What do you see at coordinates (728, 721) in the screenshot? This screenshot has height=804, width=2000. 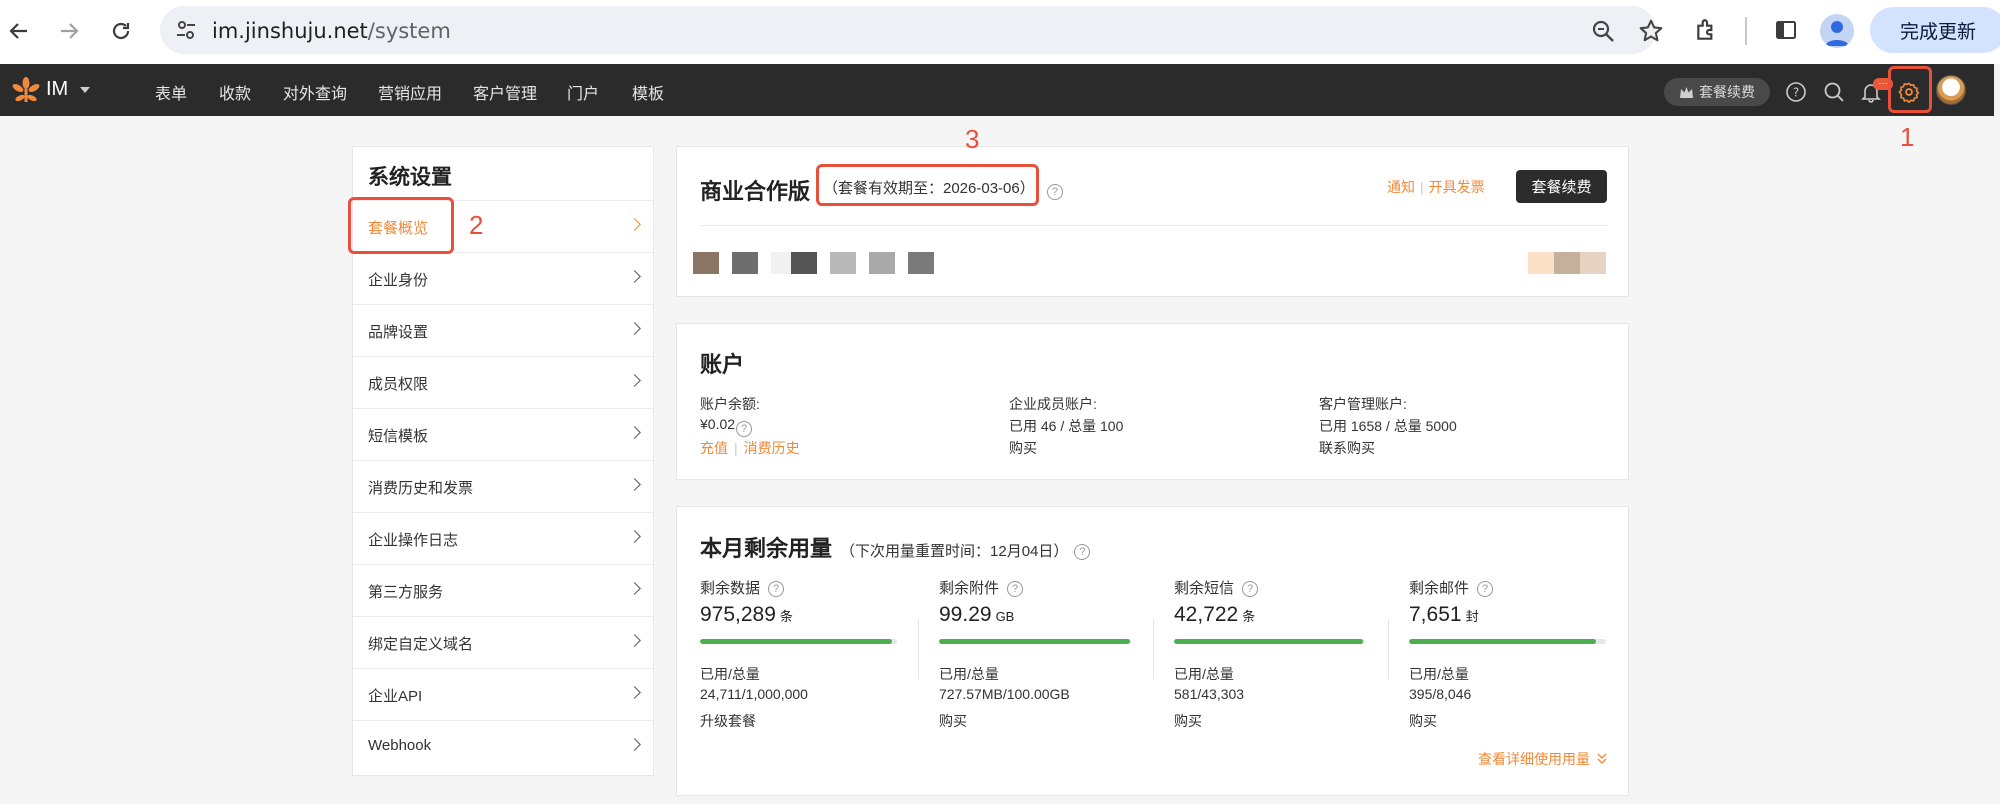 I see `upgrade-plan-link: 升级套餐` at bounding box center [728, 721].